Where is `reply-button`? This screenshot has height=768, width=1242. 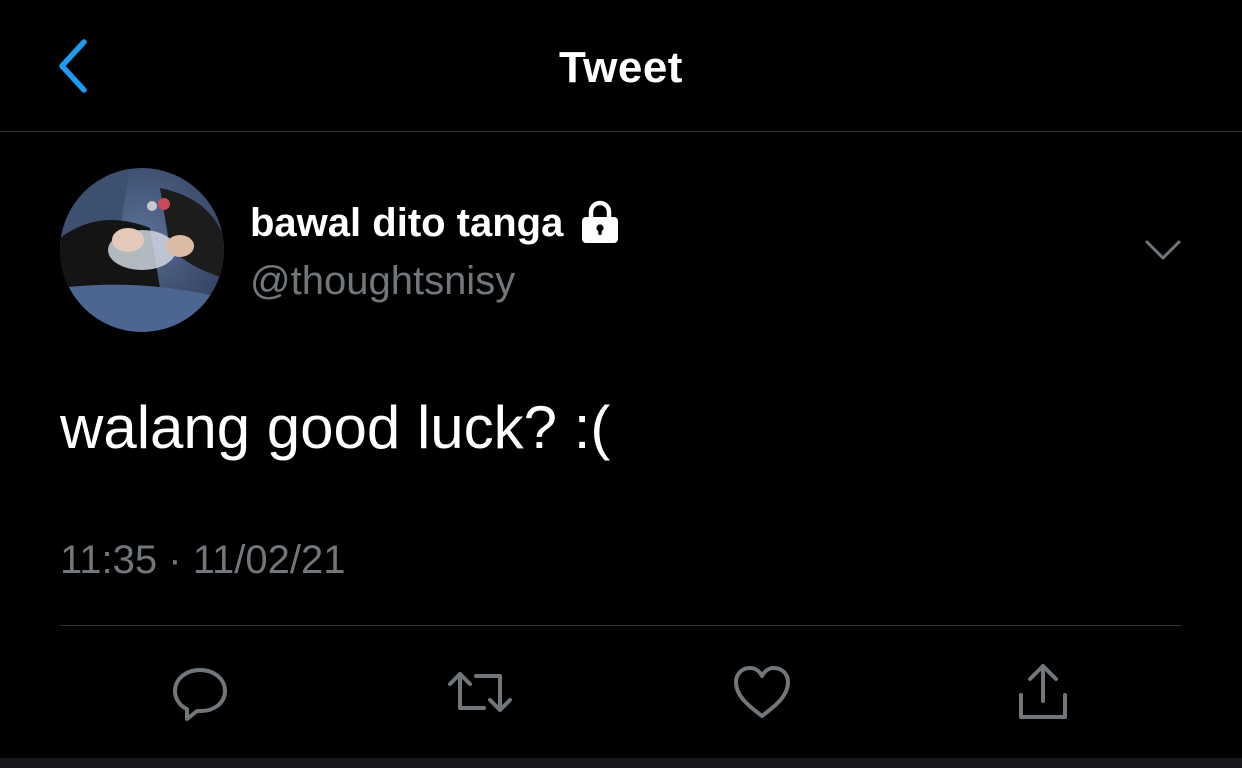
reply-button is located at coordinates (200, 692).